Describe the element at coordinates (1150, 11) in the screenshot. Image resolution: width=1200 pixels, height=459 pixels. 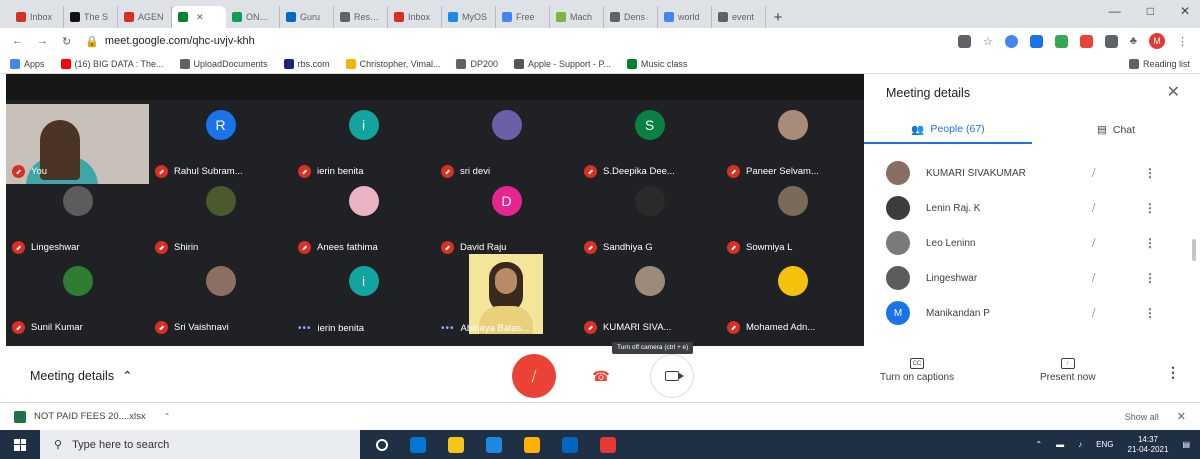
I see `restore-button: □` at that location.